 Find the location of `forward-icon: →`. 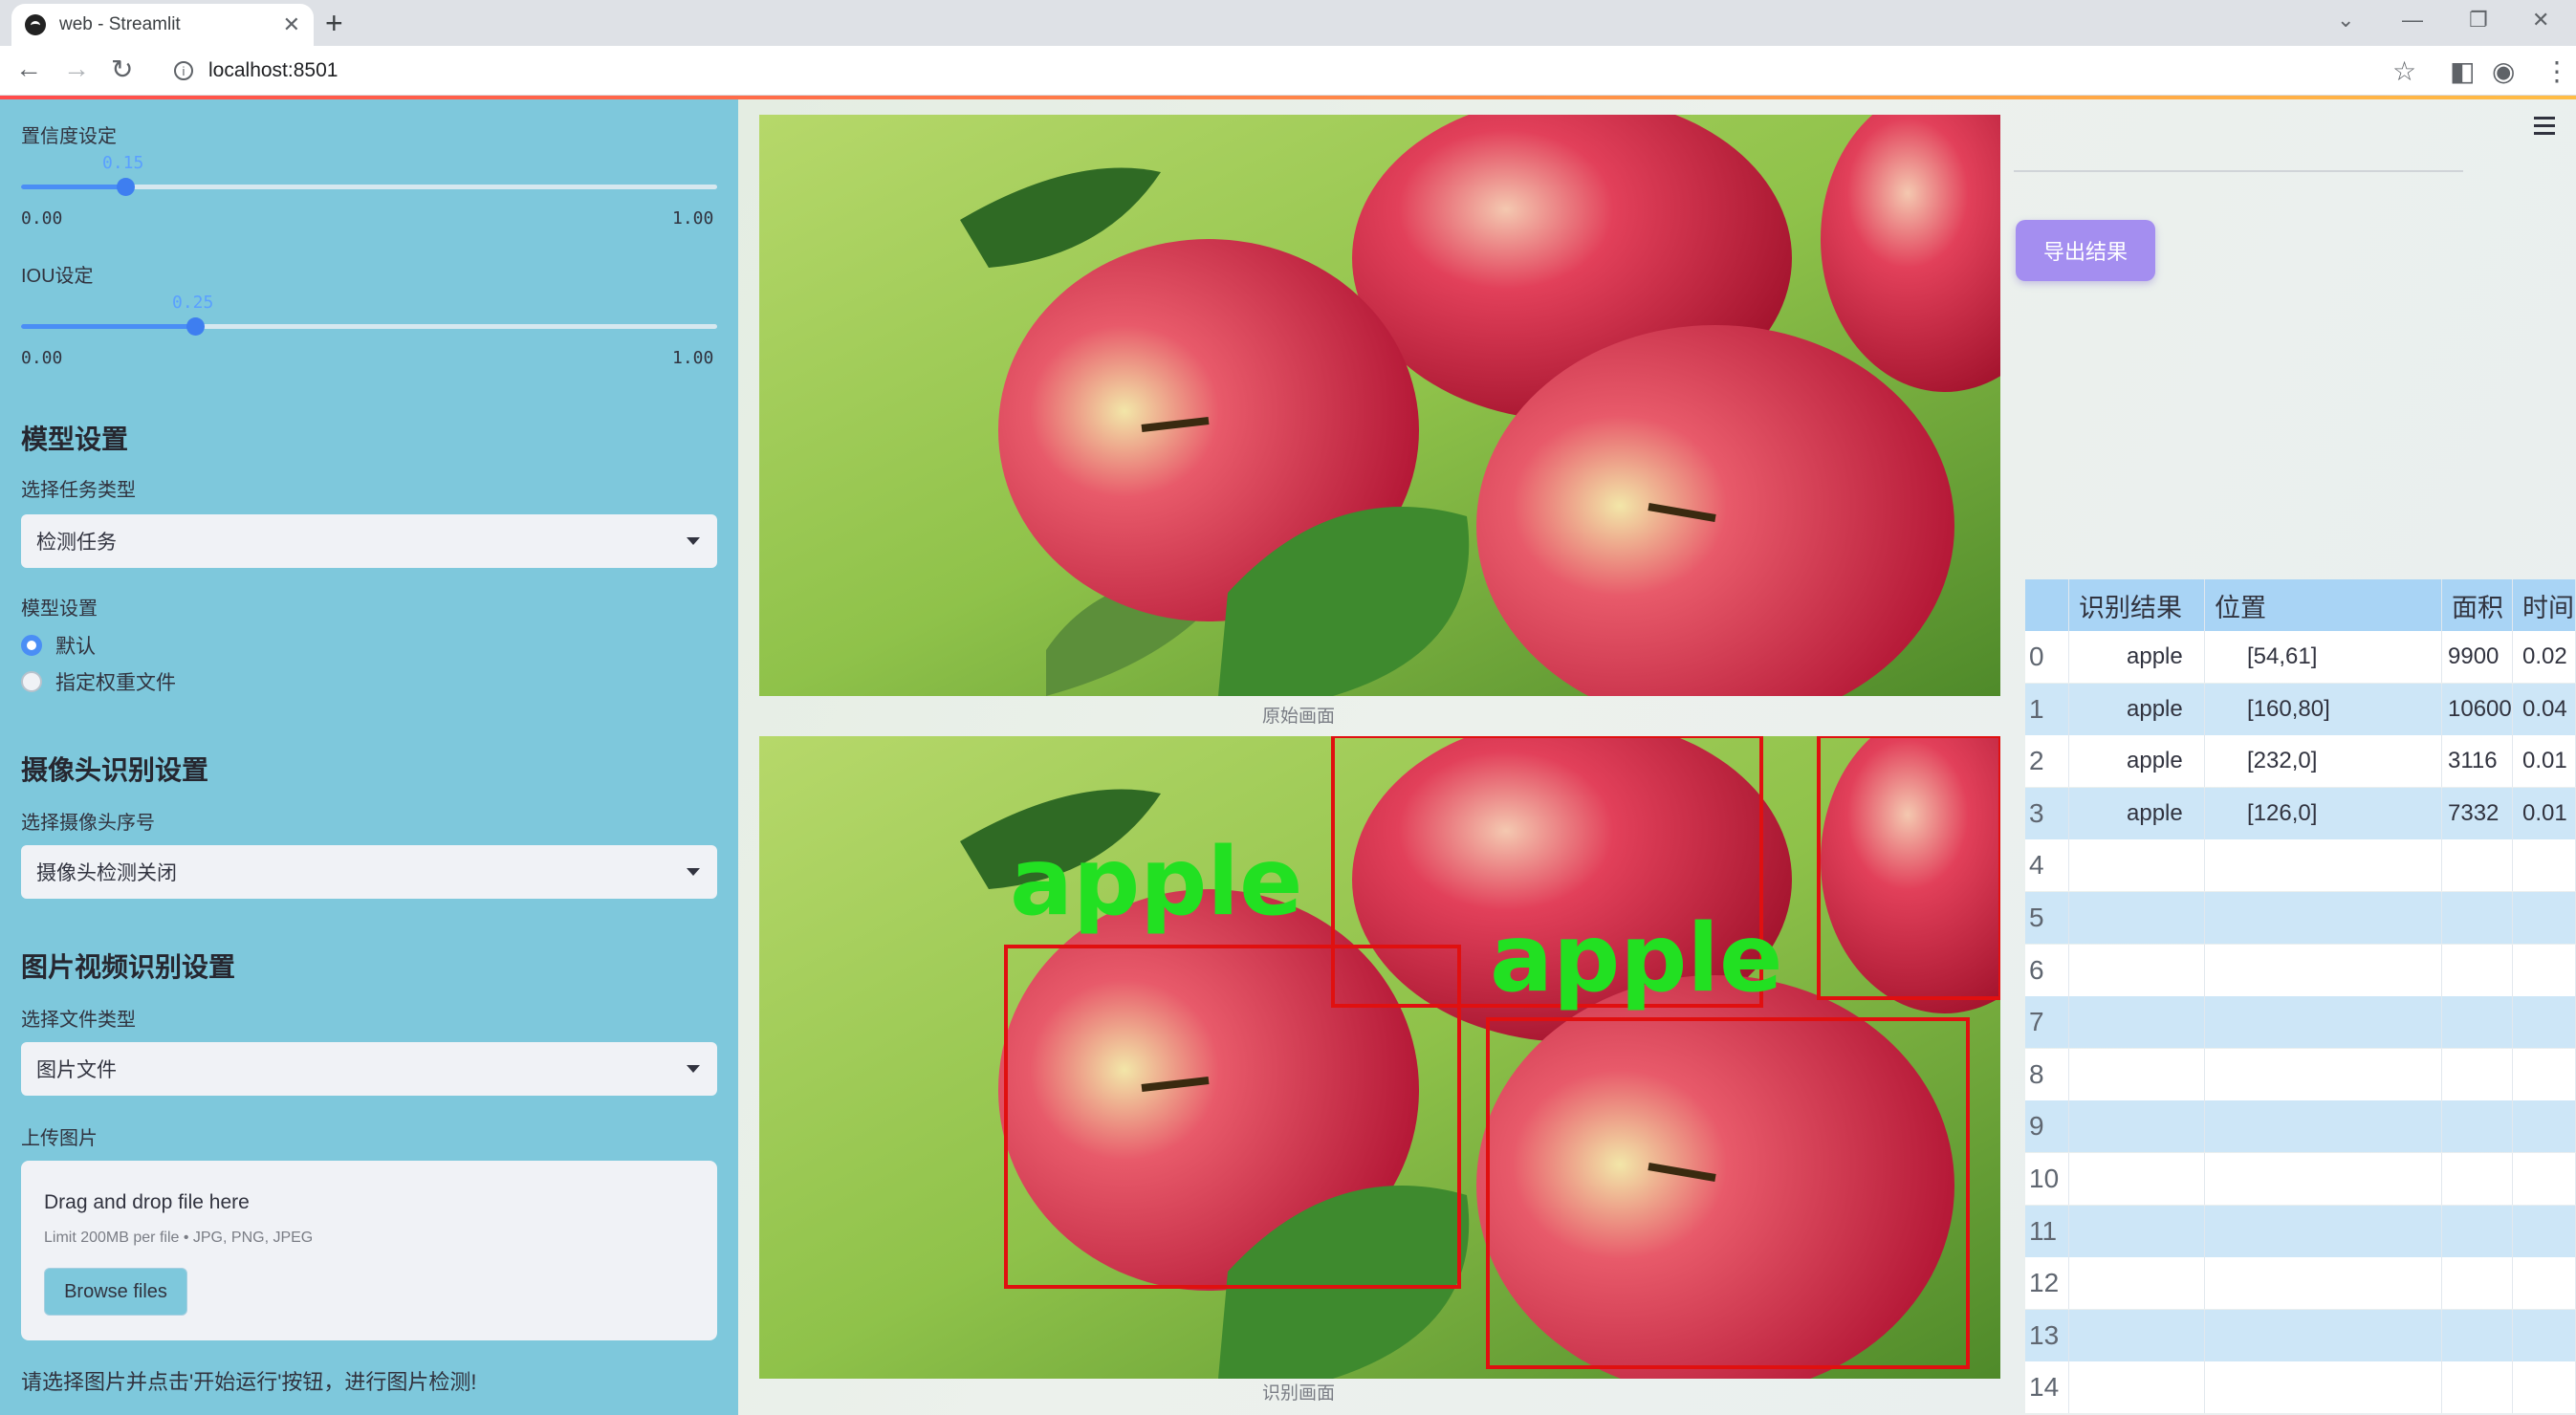

forward-icon: → is located at coordinates (76, 69).